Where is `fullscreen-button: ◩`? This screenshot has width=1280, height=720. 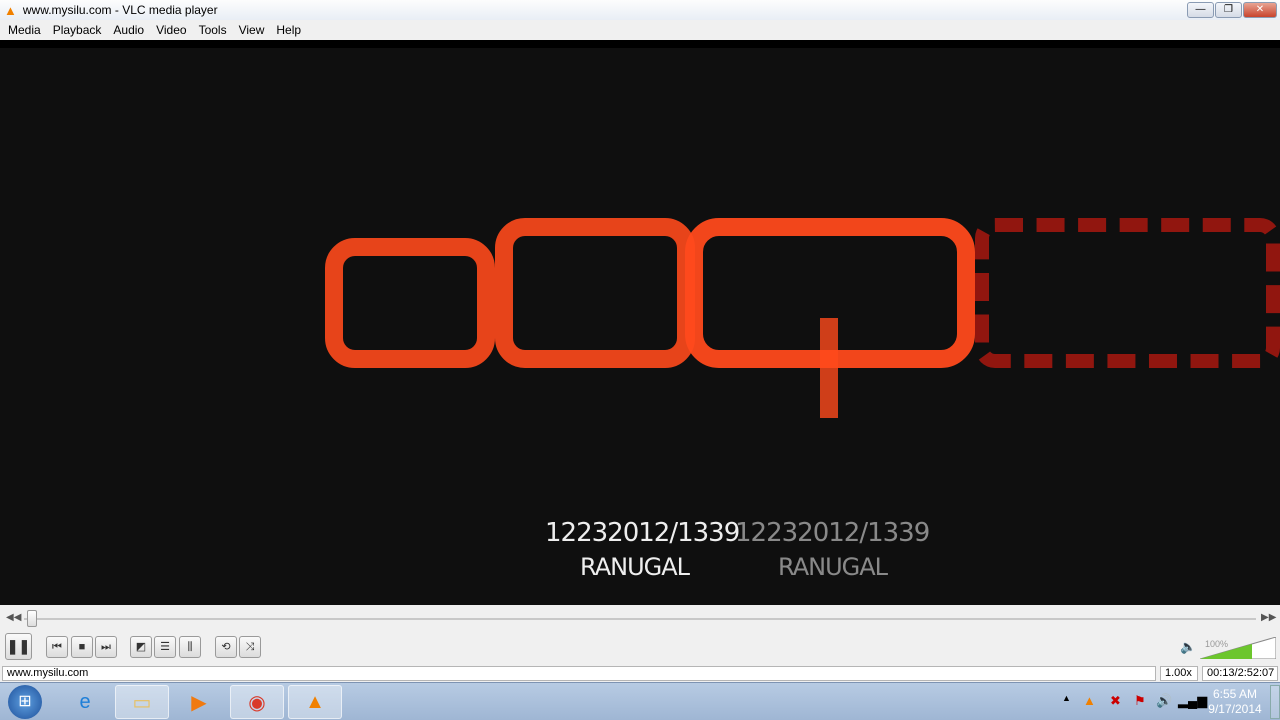
fullscreen-button: ◩ is located at coordinates (141, 647).